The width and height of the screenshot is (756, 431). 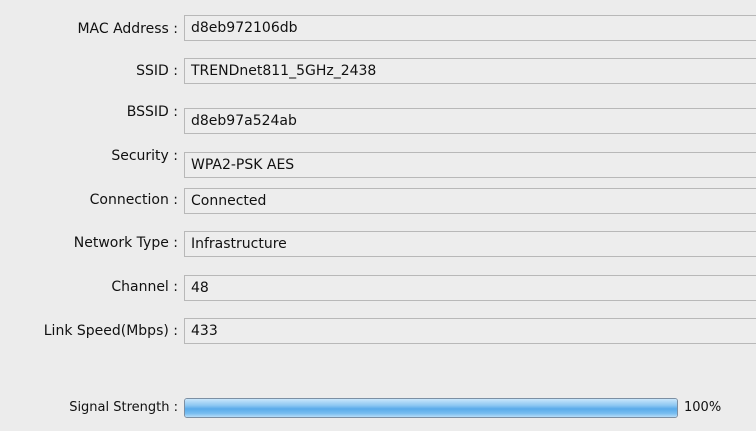 What do you see at coordinates (470, 71) in the screenshot?
I see `ssid-field: TRENDnet811_5GHz_2438` at bounding box center [470, 71].